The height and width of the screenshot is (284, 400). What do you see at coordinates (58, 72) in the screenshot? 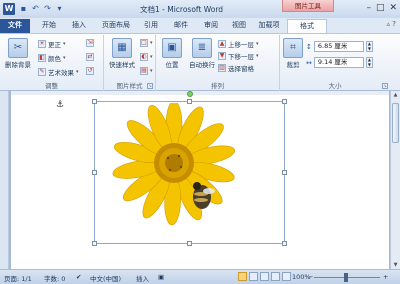
I see `artistic-effects-button: ✎ 艺术效果 ▾` at bounding box center [58, 72].